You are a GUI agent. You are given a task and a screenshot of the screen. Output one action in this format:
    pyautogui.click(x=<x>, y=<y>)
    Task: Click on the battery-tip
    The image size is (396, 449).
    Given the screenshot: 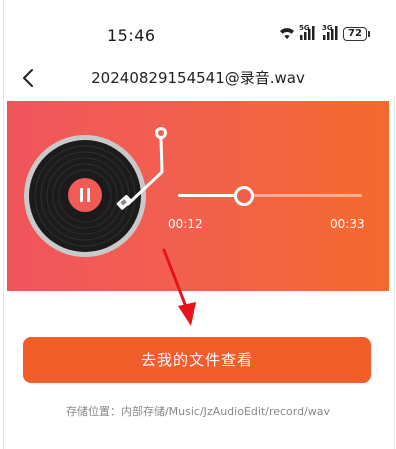 What is the action you would take?
    pyautogui.click(x=369, y=34)
    